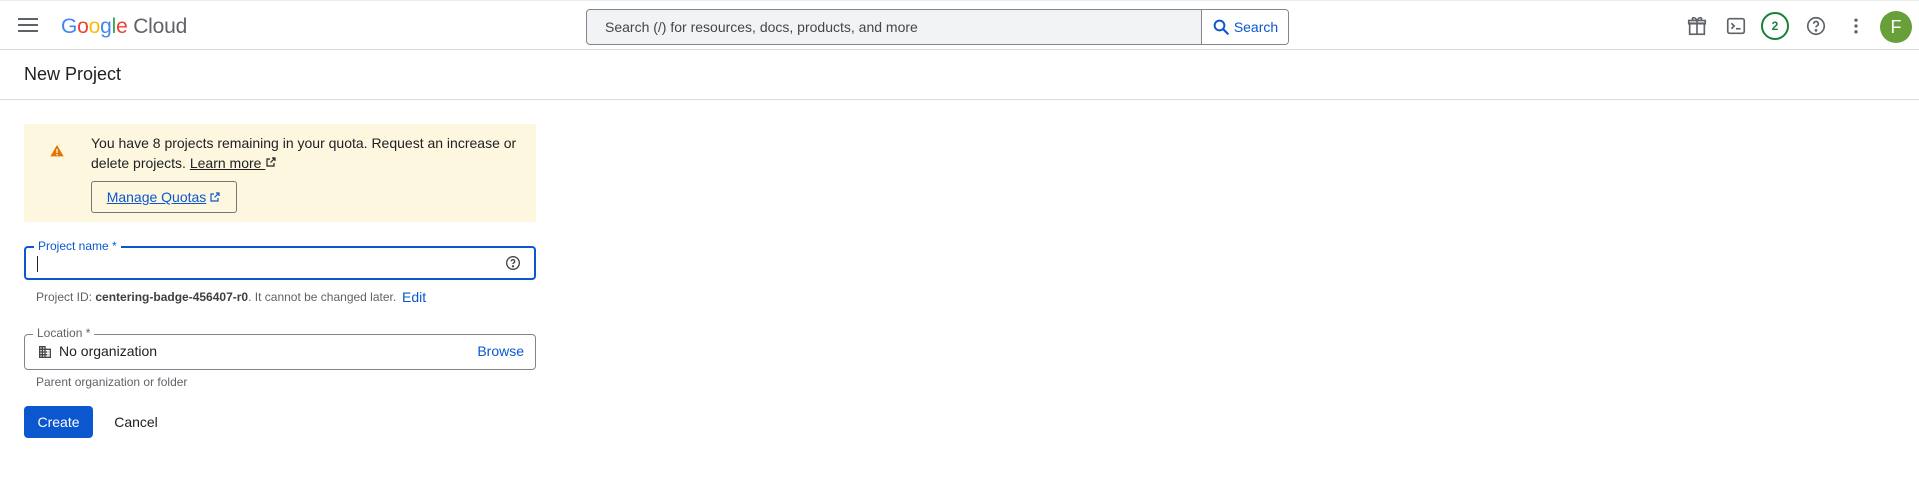 This screenshot has width=1919, height=502. I want to click on location-value: No organization, so click(108, 351).